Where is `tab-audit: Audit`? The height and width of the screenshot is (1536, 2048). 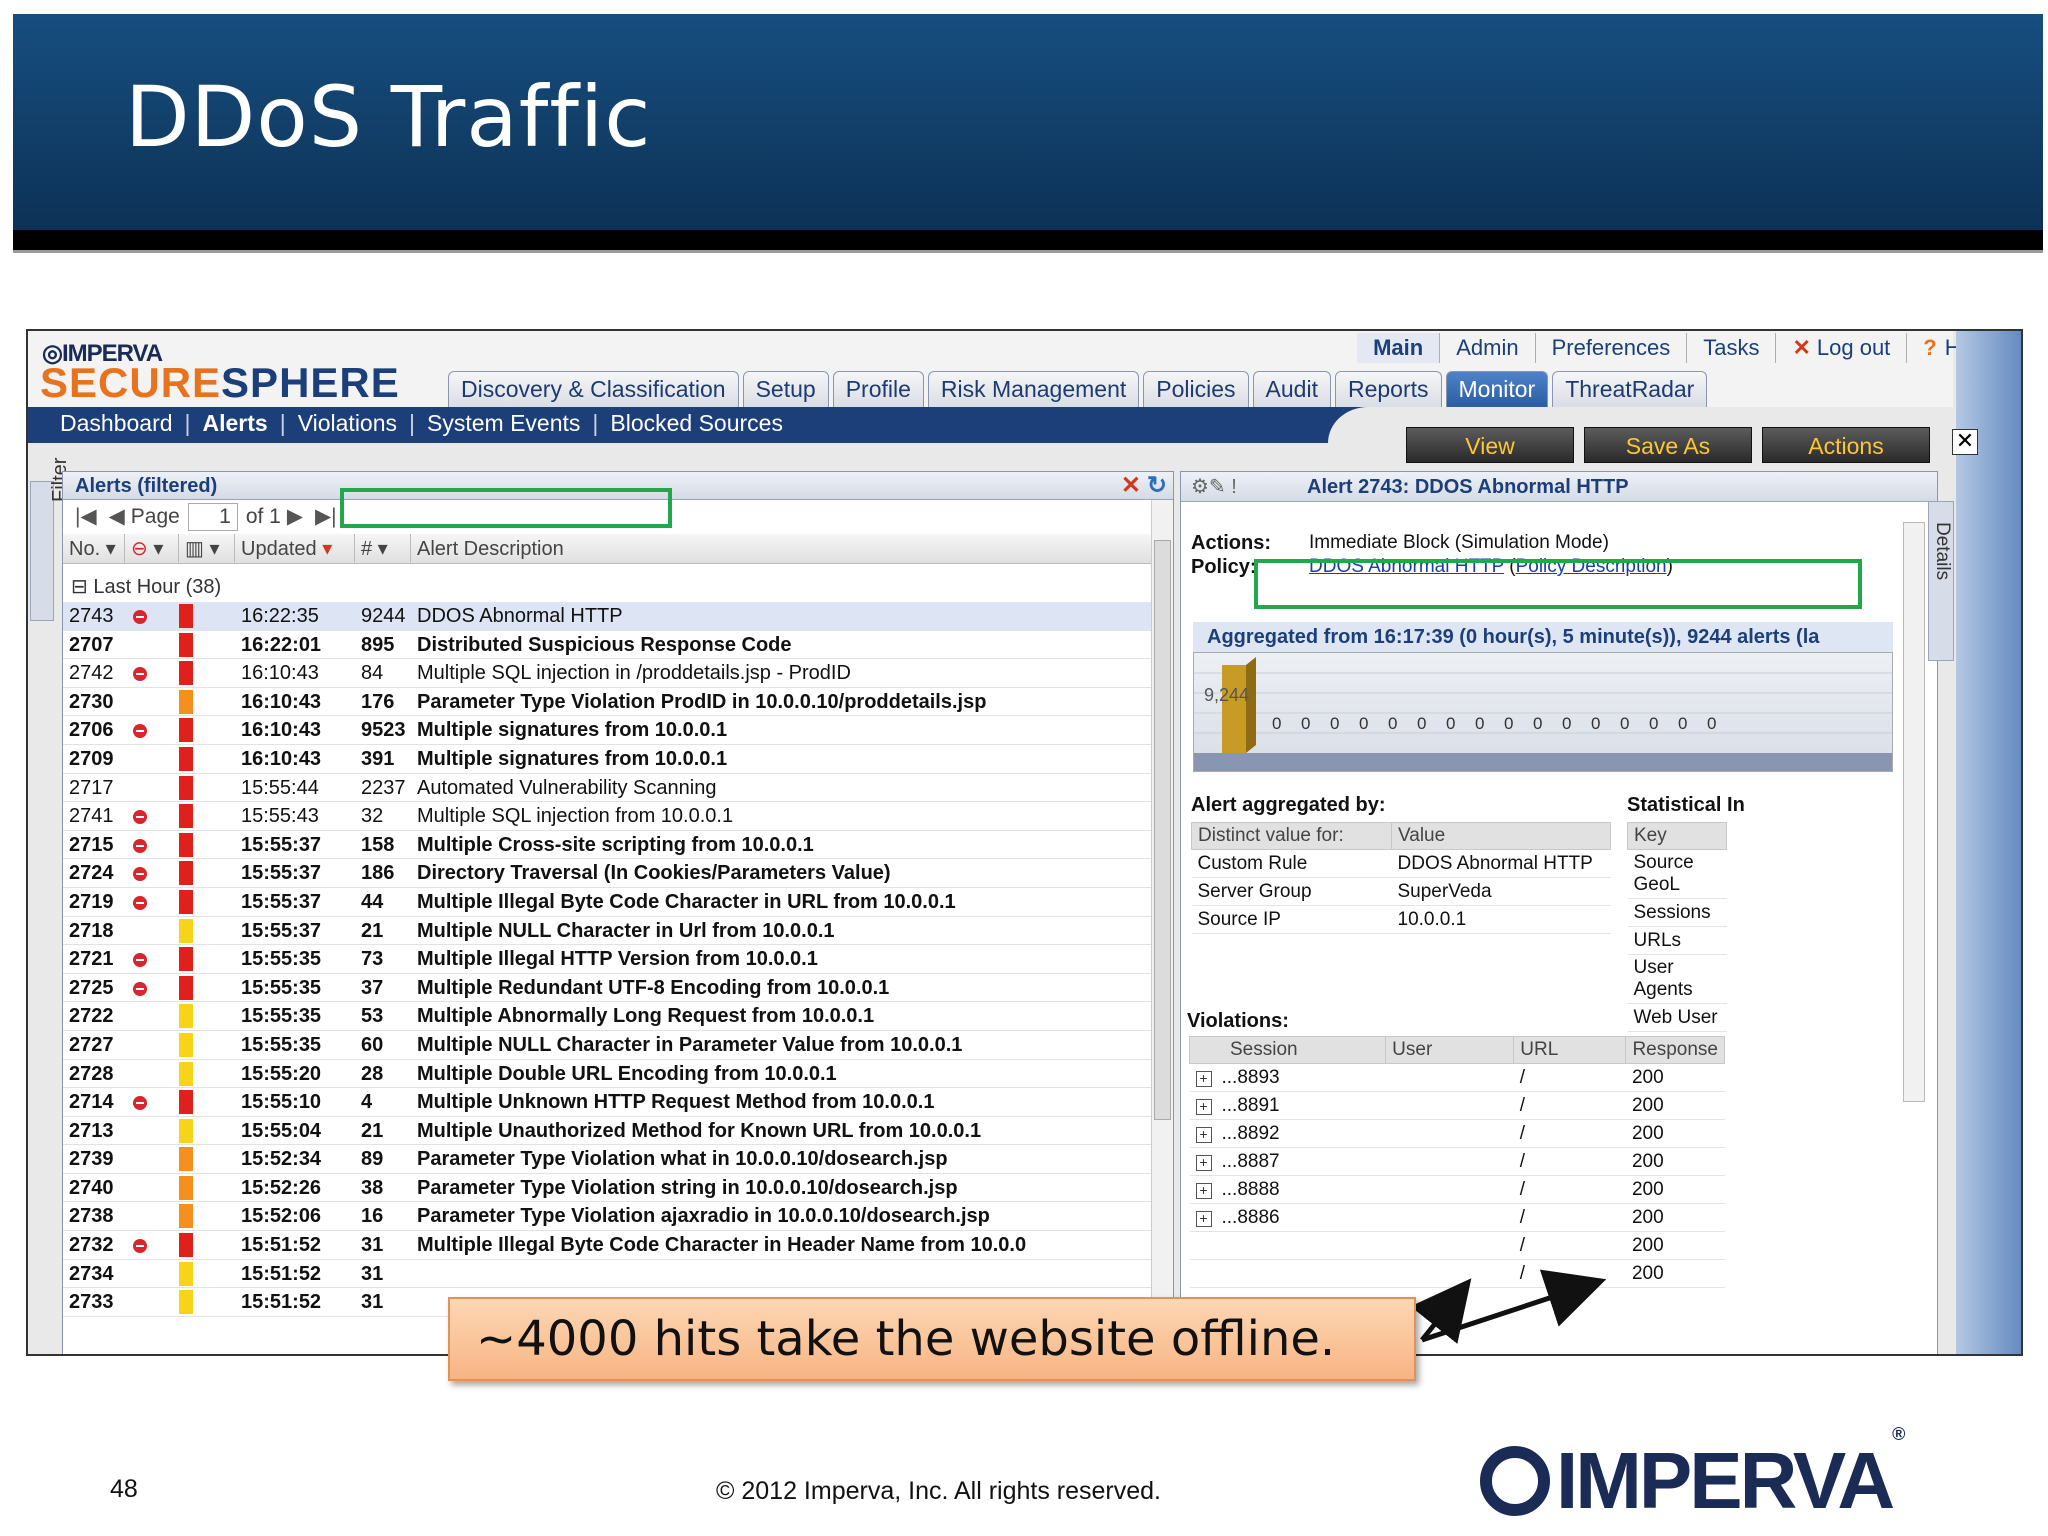
tab-audit: Audit is located at coordinates (1291, 389).